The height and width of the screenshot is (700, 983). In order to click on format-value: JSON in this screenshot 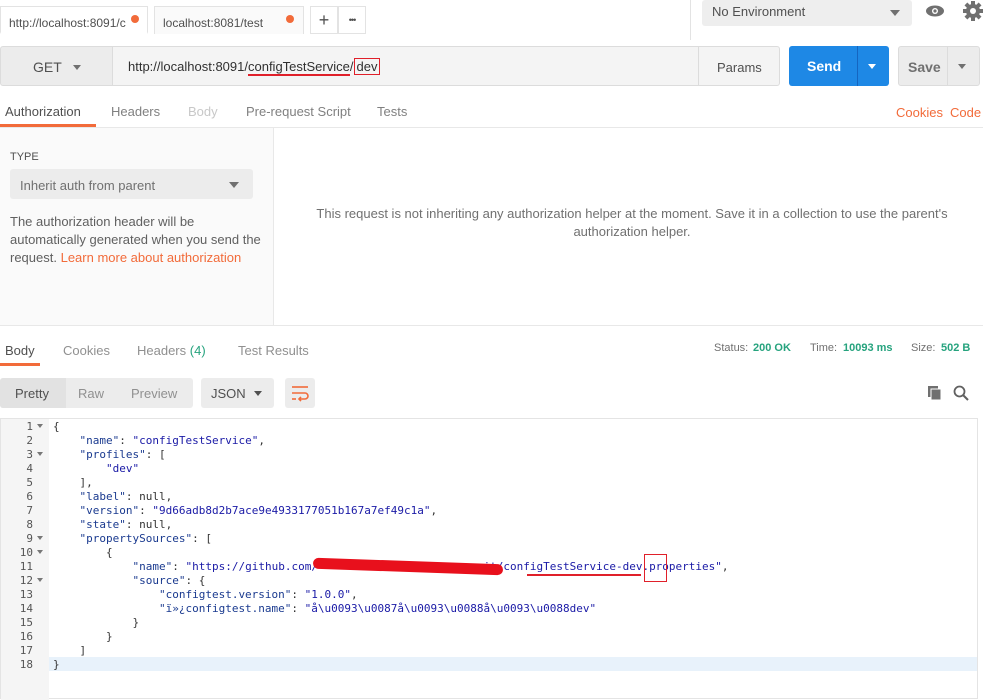, I will do `click(228, 393)`.